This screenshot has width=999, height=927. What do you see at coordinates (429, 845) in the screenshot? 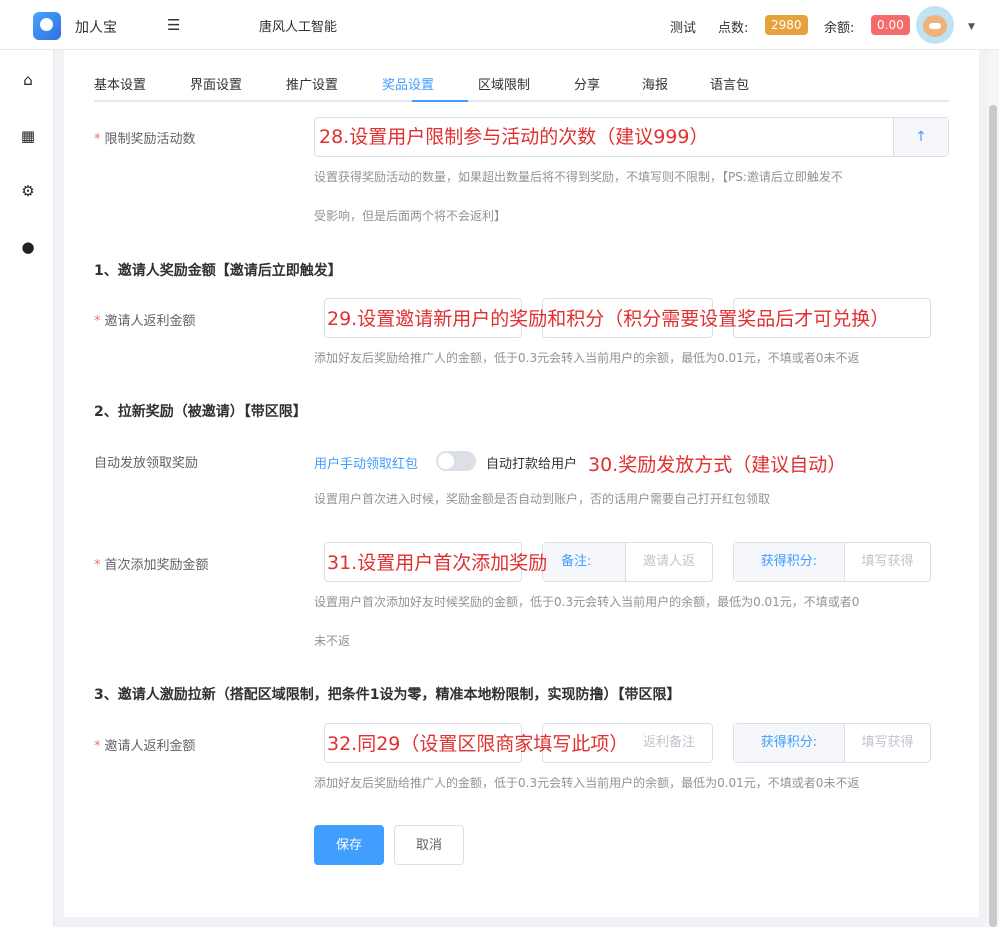
I see `cancel-button: 取消` at bounding box center [429, 845].